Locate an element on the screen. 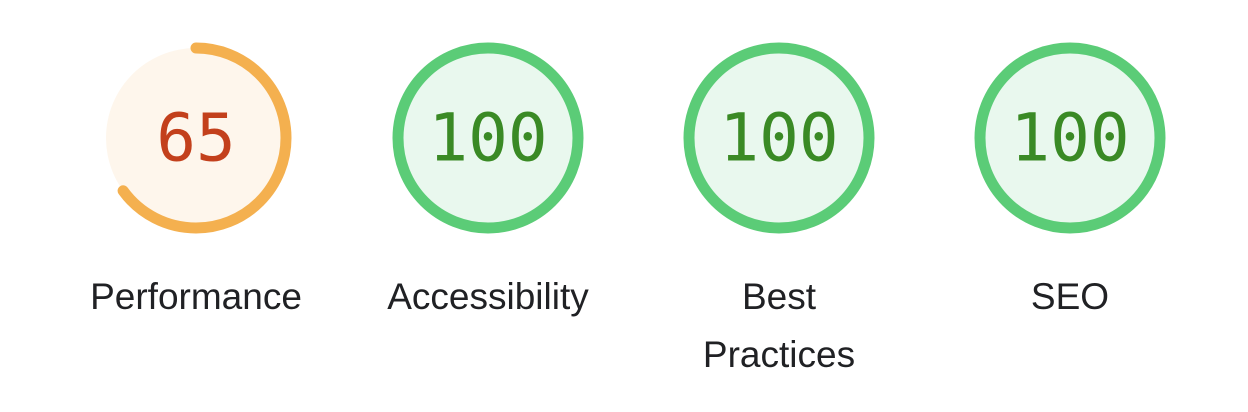 The image size is (1248, 412). best-practices-label: Best Practices is located at coordinates (779, 325).